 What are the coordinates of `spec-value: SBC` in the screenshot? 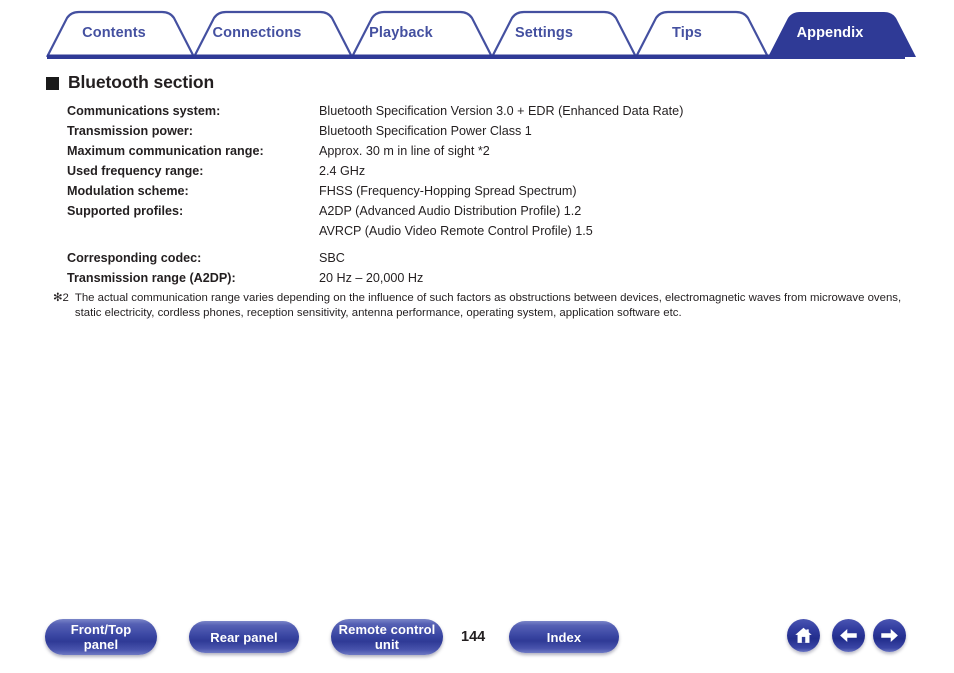 It's located at (332, 258).